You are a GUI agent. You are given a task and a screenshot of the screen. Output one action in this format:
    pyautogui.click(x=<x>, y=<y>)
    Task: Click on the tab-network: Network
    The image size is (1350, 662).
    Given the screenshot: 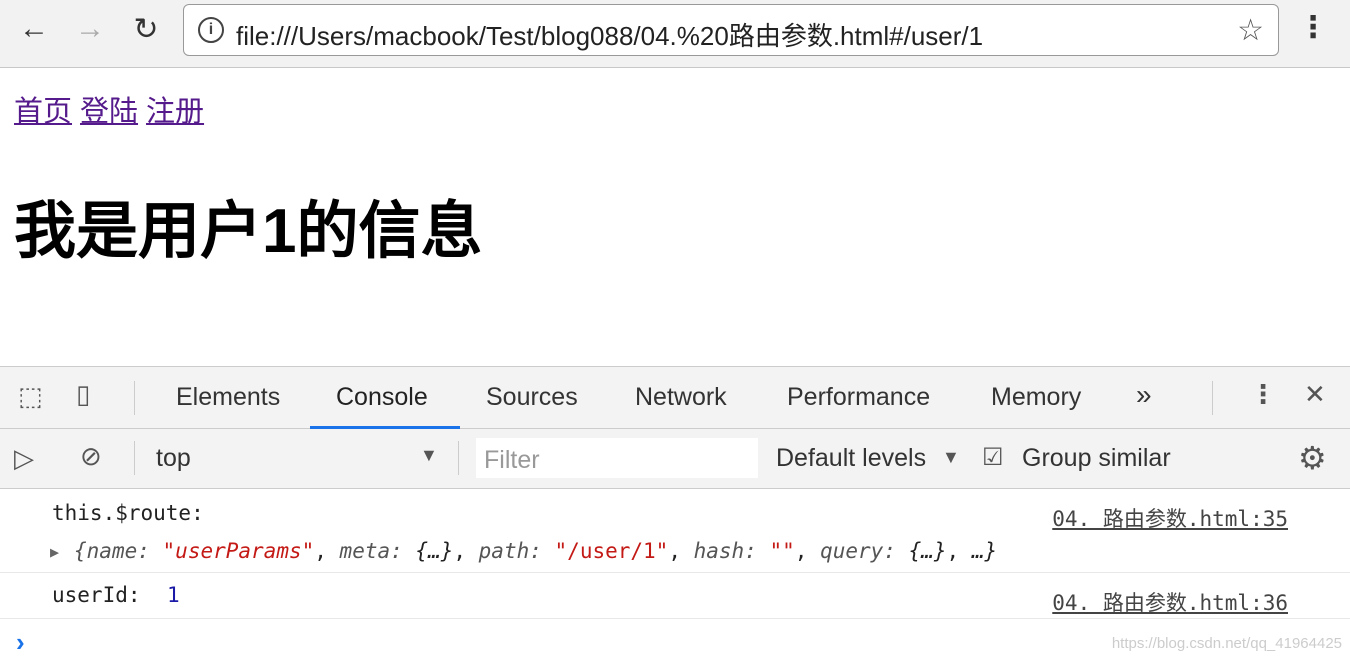 What is the action you would take?
    pyautogui.click(x=681, y=397)
    